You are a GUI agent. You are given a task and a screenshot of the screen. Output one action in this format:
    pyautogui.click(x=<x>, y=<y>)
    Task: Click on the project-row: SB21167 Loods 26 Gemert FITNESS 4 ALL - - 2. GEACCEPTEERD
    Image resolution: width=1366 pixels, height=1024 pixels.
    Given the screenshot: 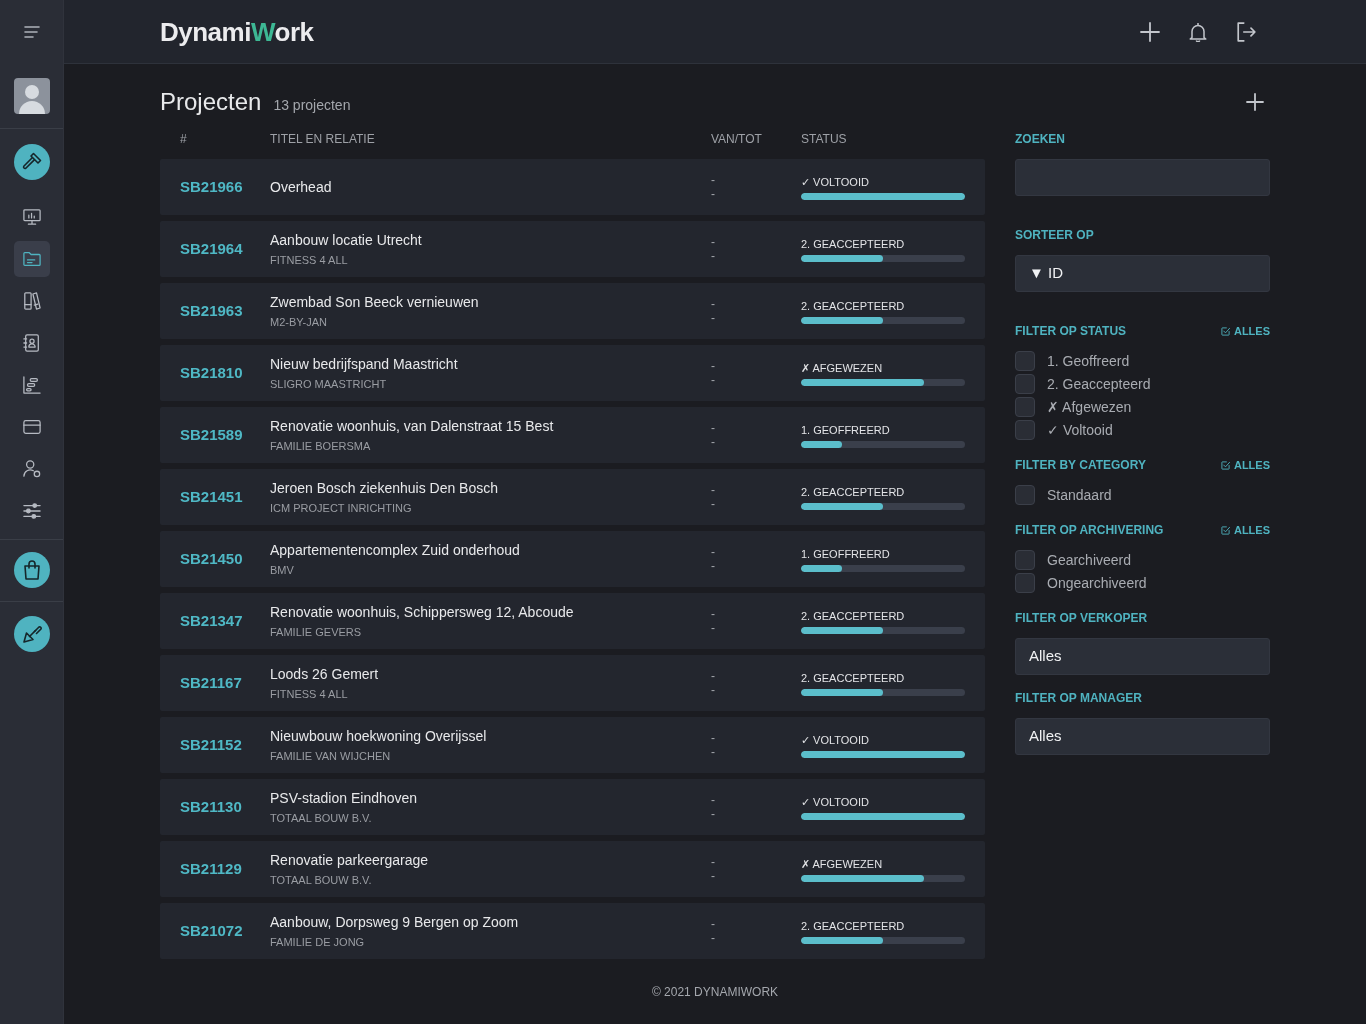 What is the action you would take?
    pyautogui.click(x=572, y=683)
    